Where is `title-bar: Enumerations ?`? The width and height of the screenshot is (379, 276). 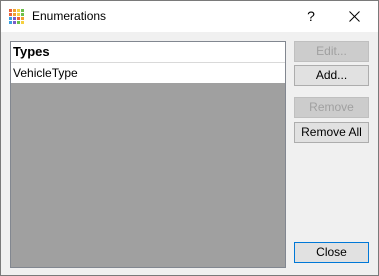 title-bar: Enumerations ? is located at coordinates (189, 16).